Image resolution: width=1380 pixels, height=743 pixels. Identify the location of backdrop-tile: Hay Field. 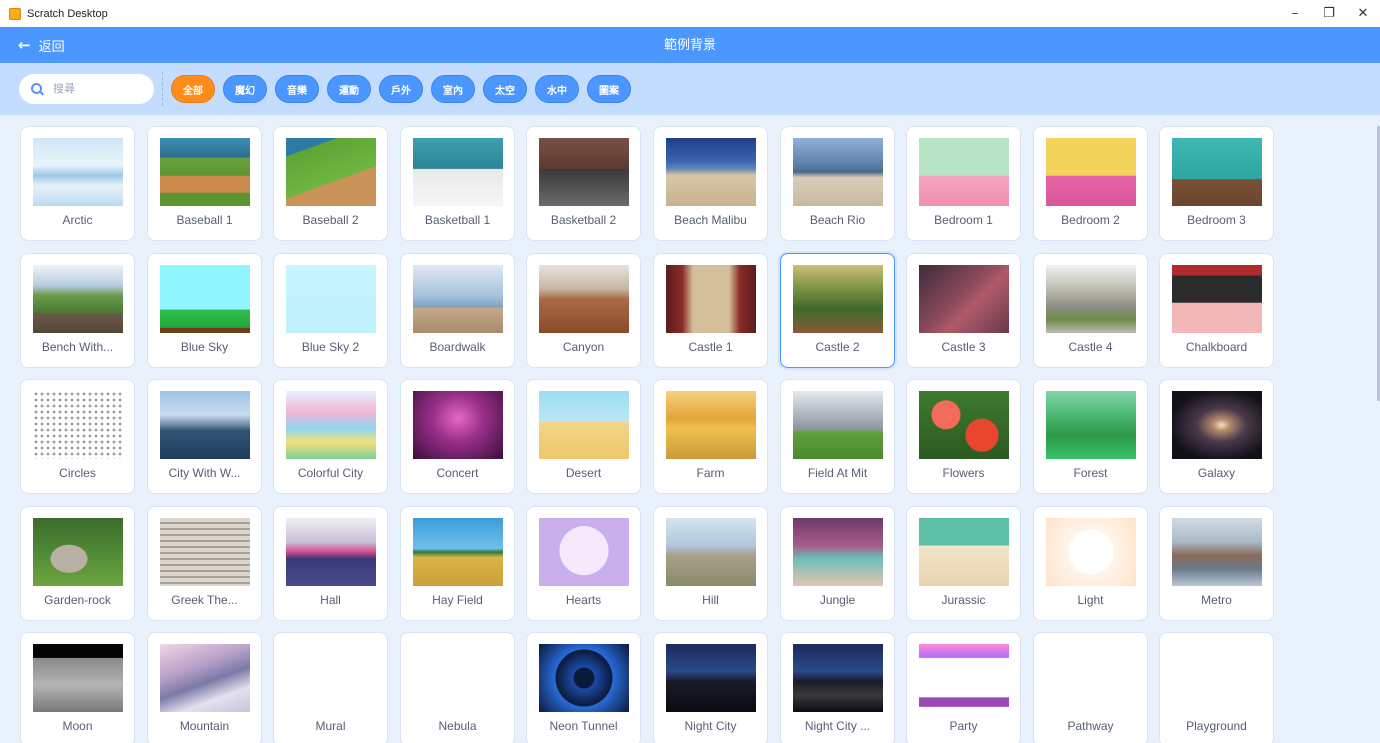
(457, 563).